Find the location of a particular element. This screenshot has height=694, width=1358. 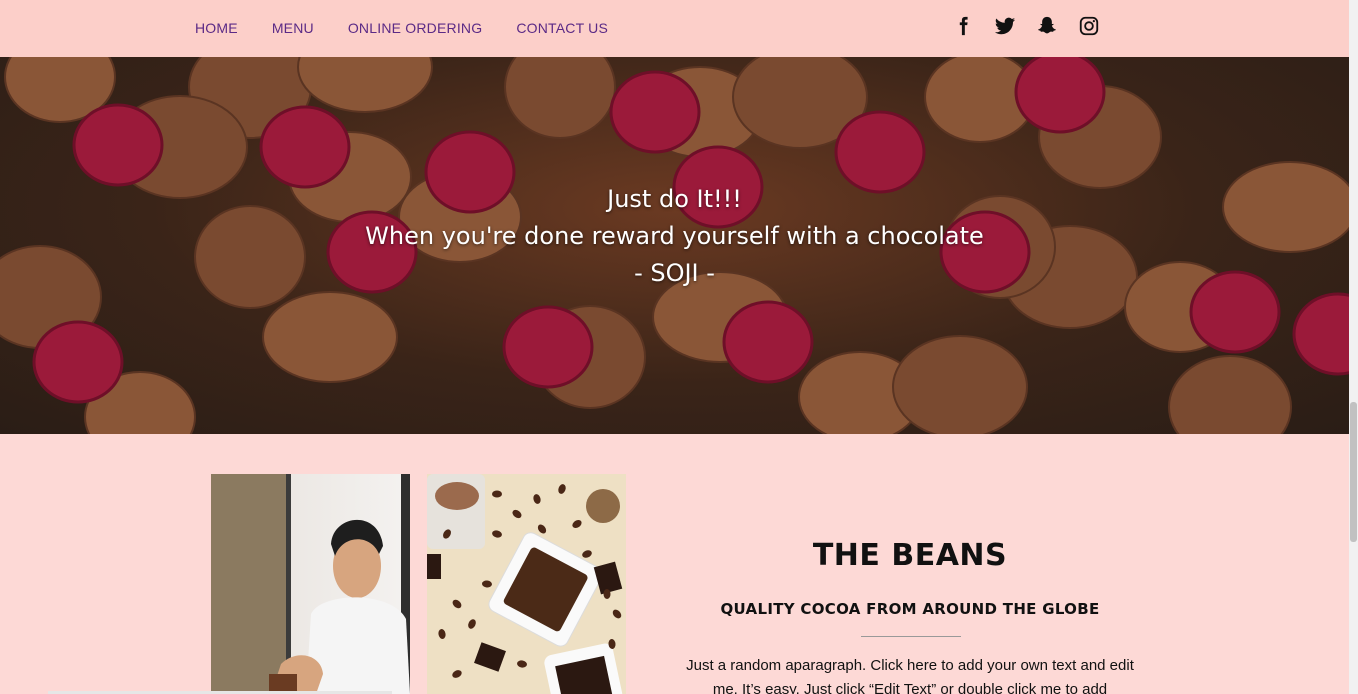

section-divider is located at coordinates (911, 636).